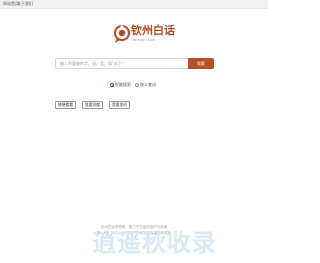 Image resolution: width=320 pixels, height=263 pixels. Describe the element at coordinates (92, 105) in the screenshot. I see `contribute-button: 我要贡献` at that location.